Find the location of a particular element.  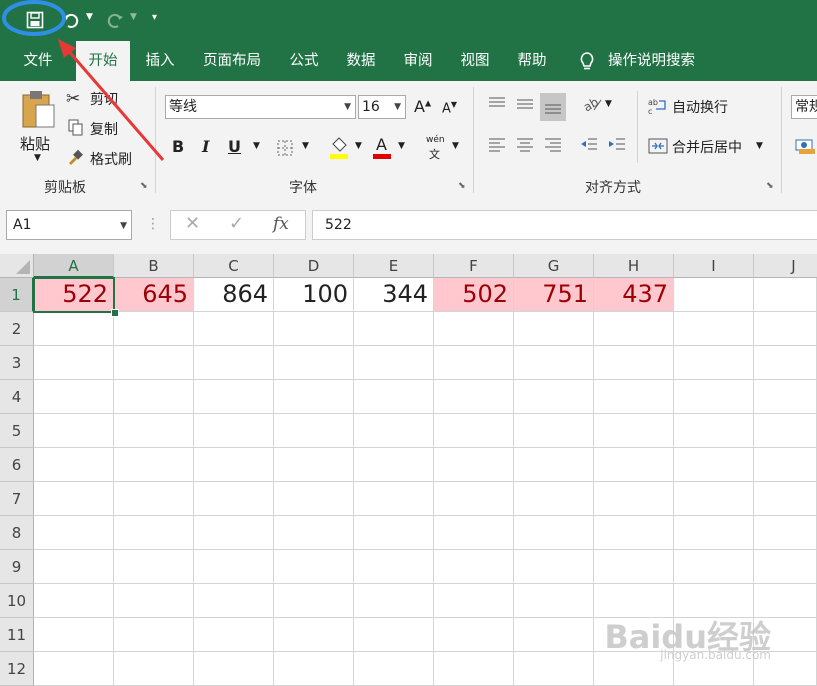

cell-f1: 502 is located at coordinates (474, 295).